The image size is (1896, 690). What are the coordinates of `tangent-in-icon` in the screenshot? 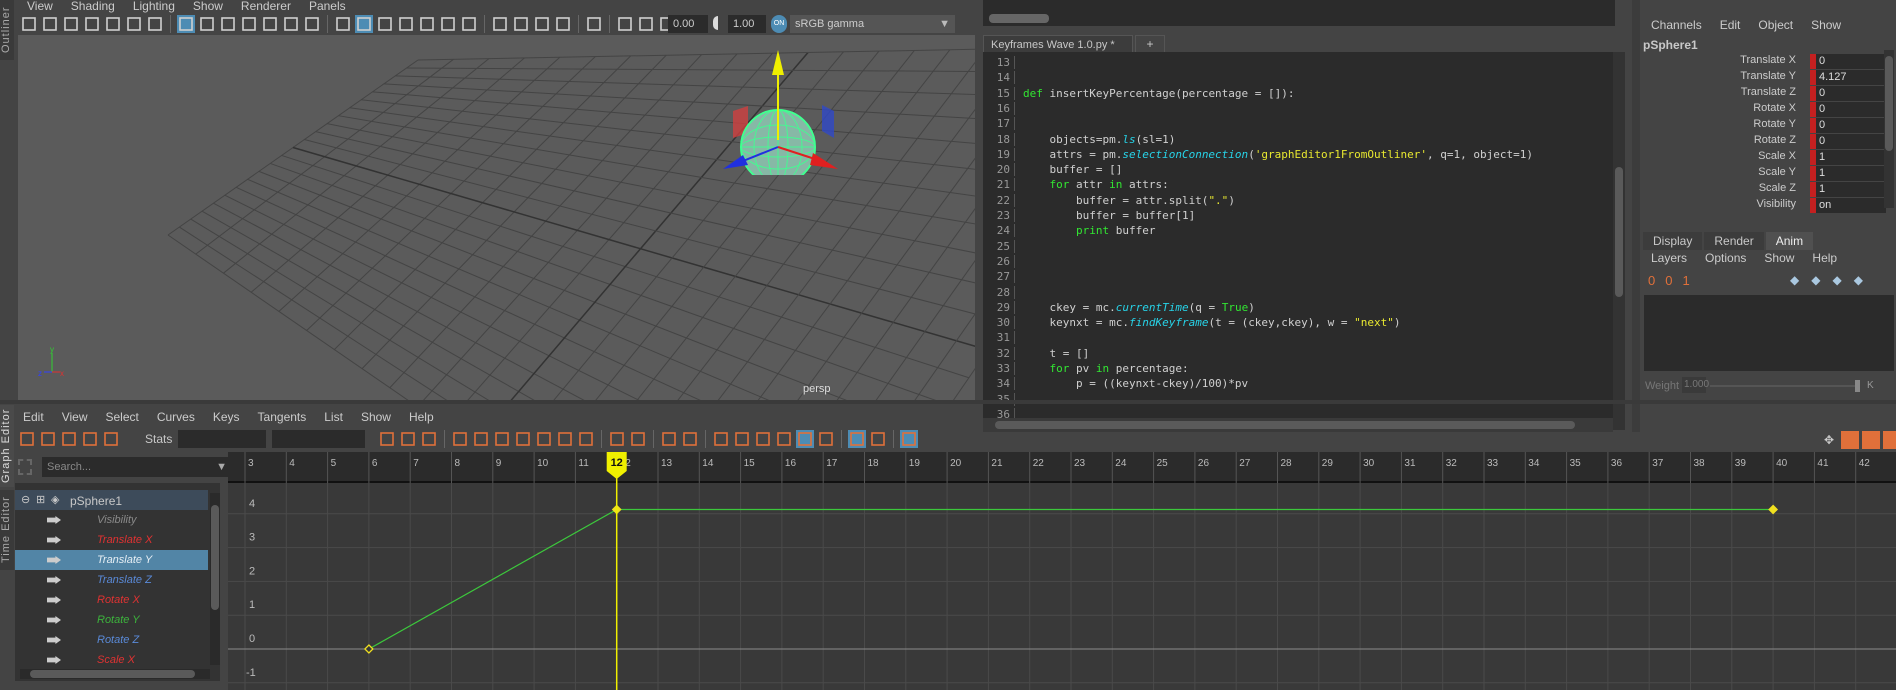 It's located at (617, 439).